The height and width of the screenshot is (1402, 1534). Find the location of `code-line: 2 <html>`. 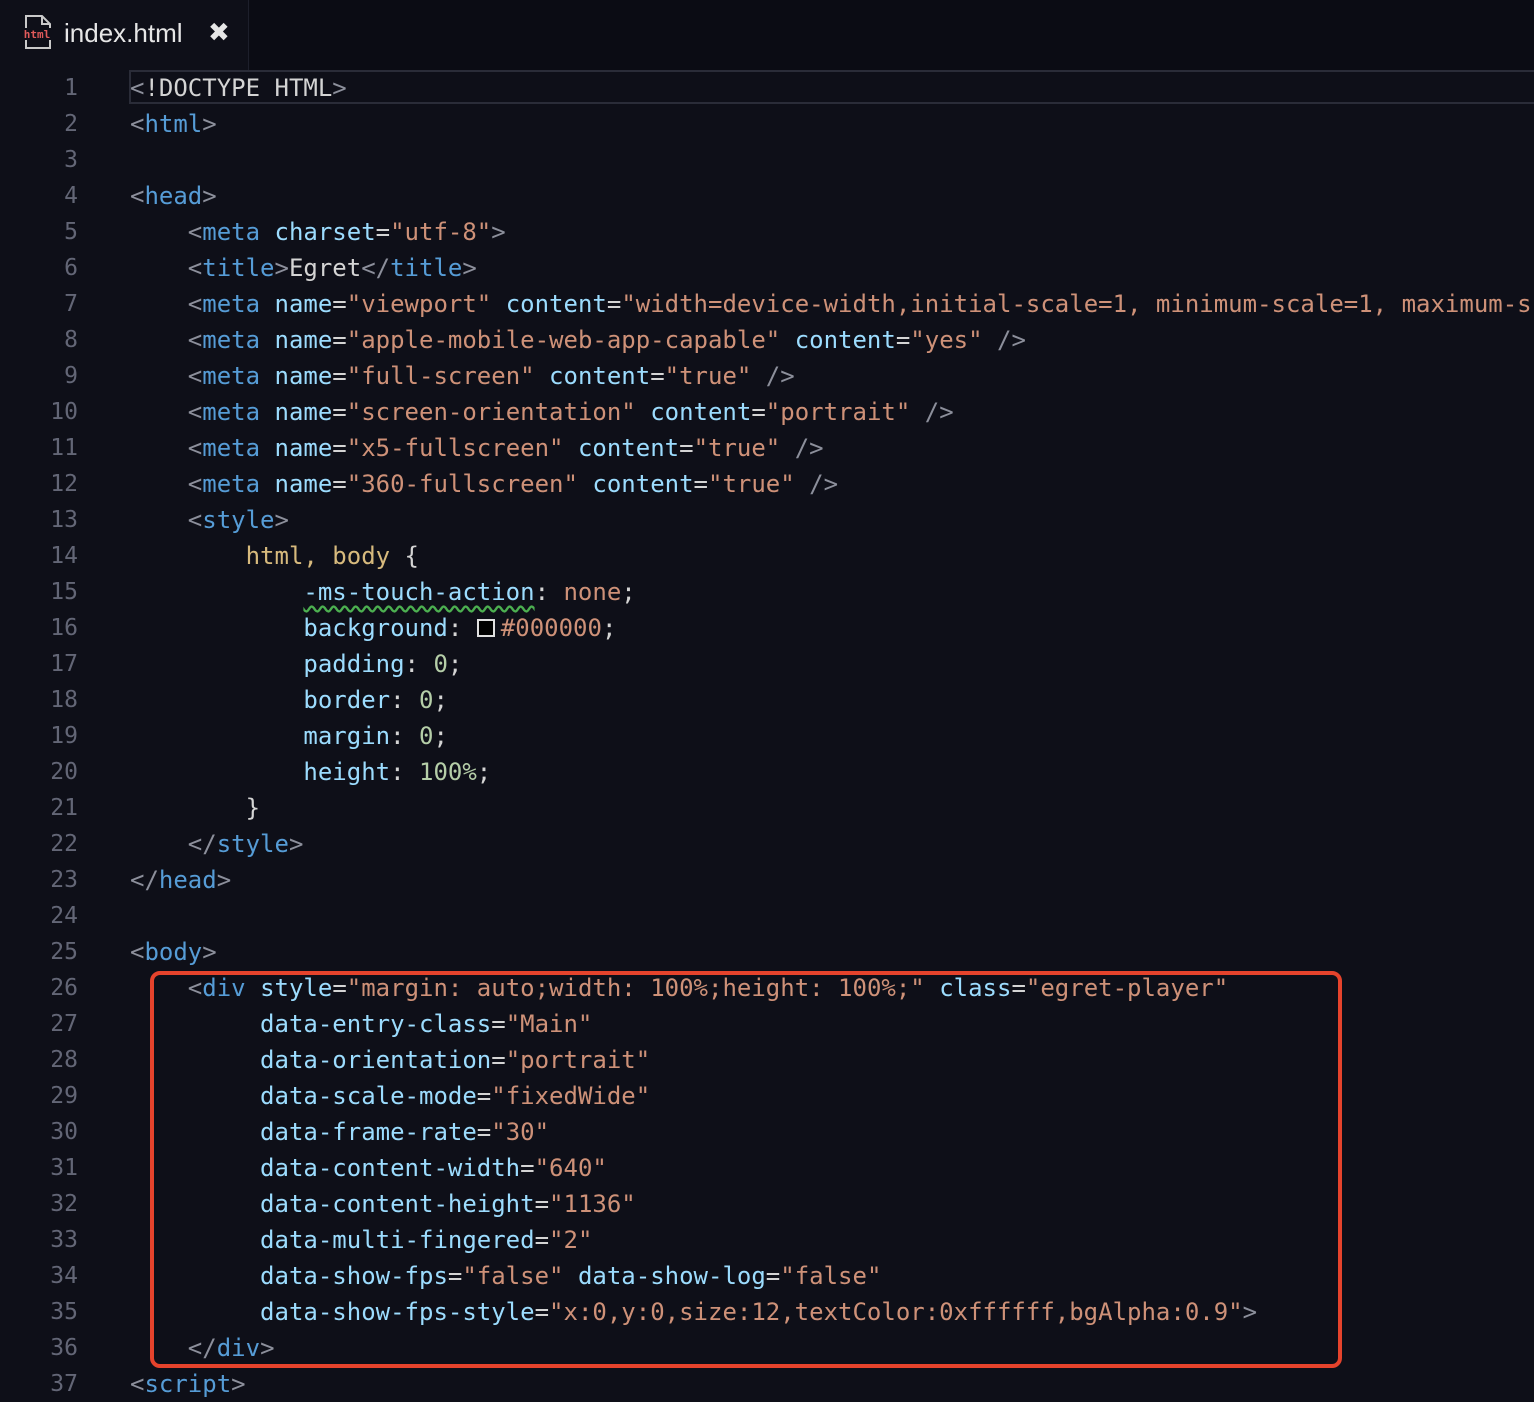

code-line: 2 <html> is located at coordinates (767, 124).